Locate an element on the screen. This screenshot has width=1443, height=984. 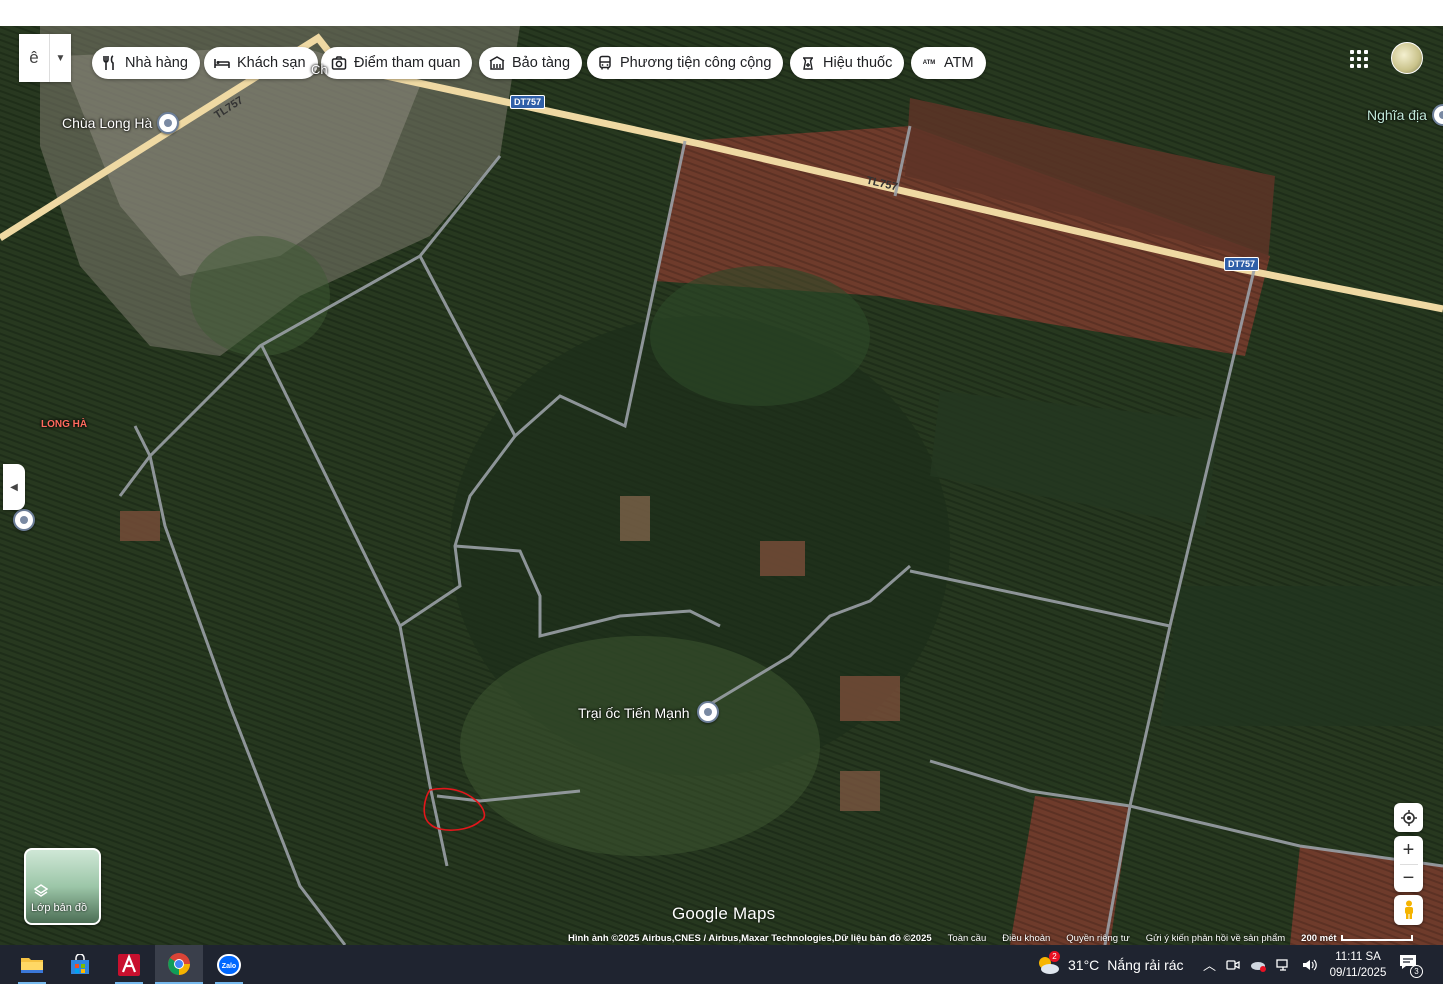
crosshair-icon is located at coordinates (1408, 817).